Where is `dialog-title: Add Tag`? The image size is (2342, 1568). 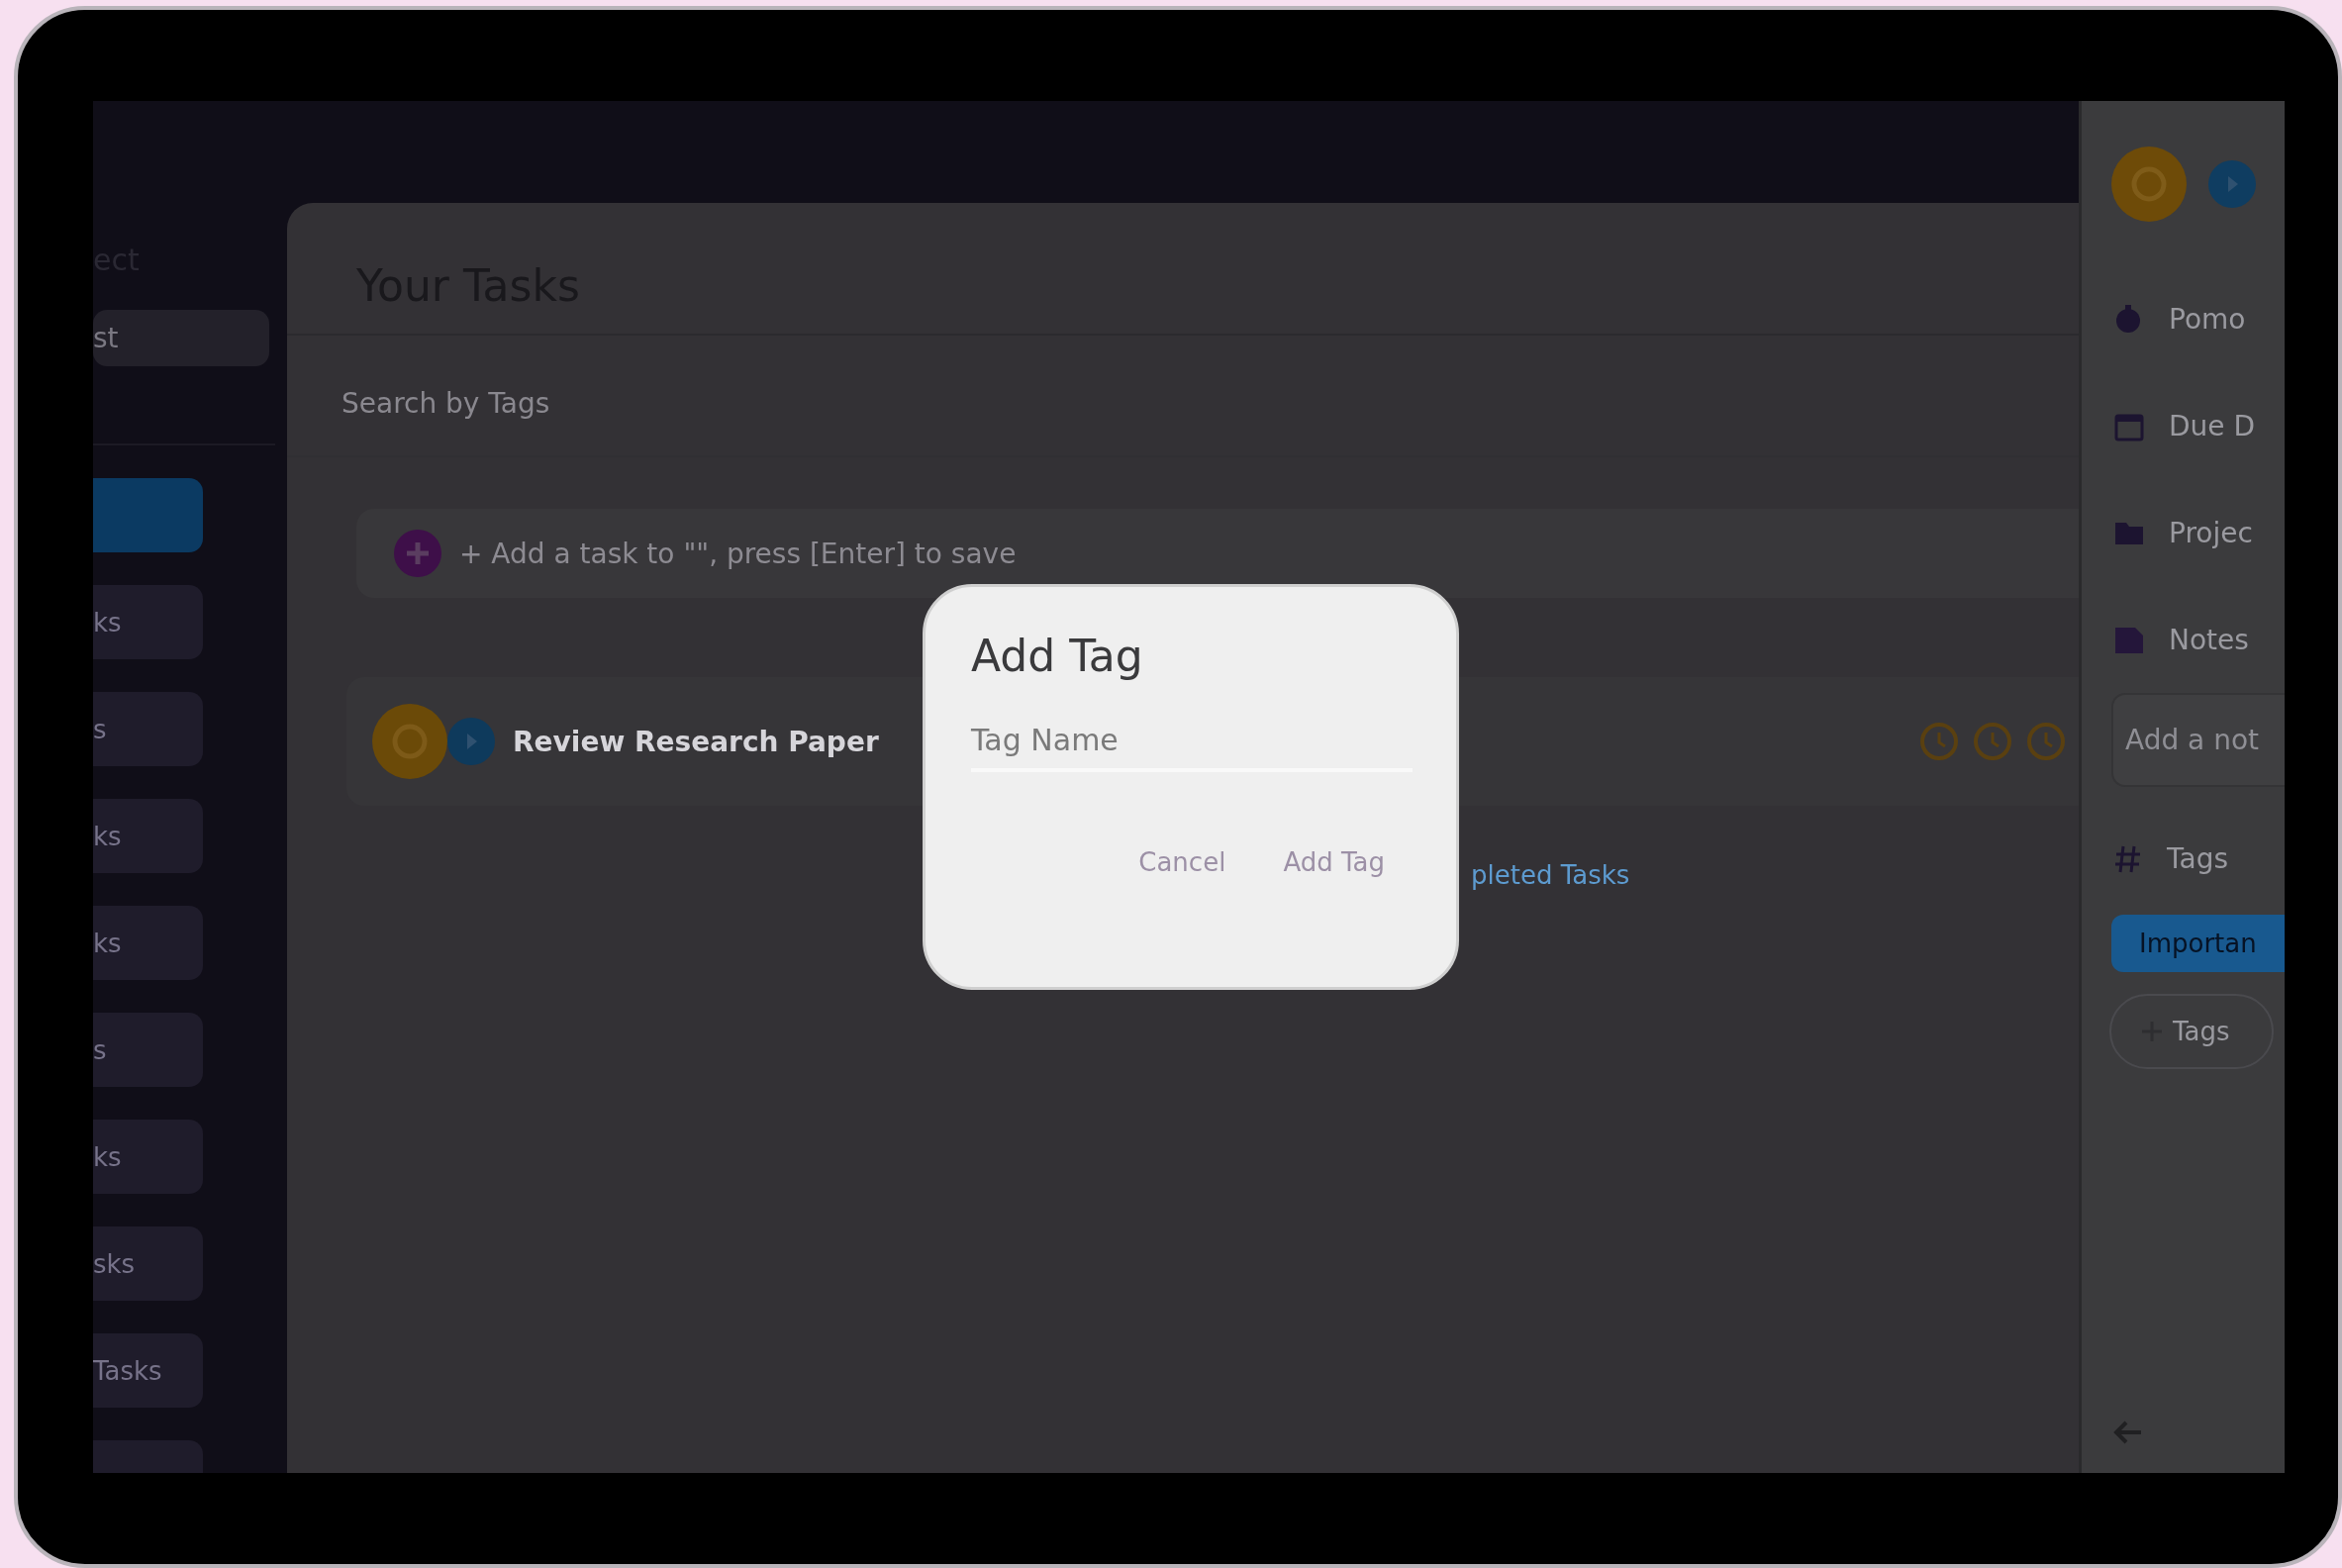
dialog-title: Add Tag is located at coordinates (1057, 656).